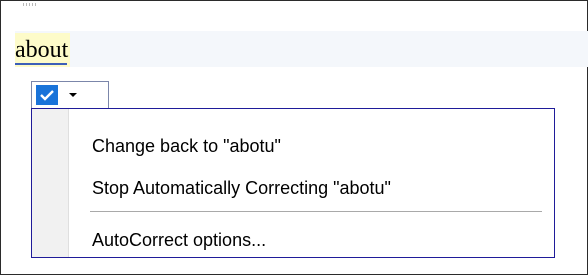 This screenshot has width=588, height=275. I want to click on text-line-area, so click(301, 49).